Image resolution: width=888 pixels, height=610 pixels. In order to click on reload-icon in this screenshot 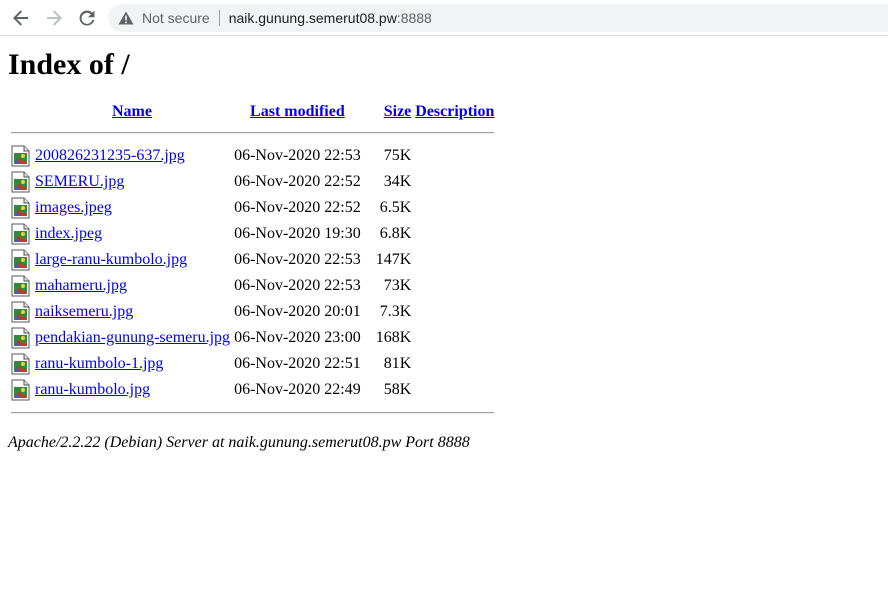, I will do `click(87, 18)`.